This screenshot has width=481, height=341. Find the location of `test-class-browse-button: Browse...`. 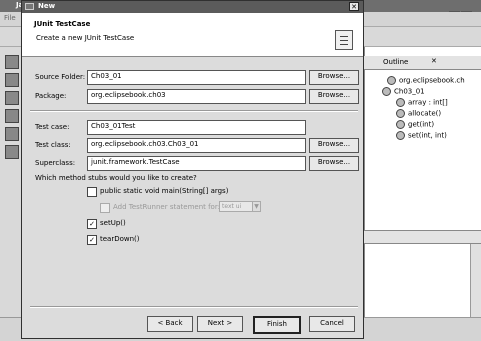

test-class-browse-button: Browse... is located at coordinates (334, 145).